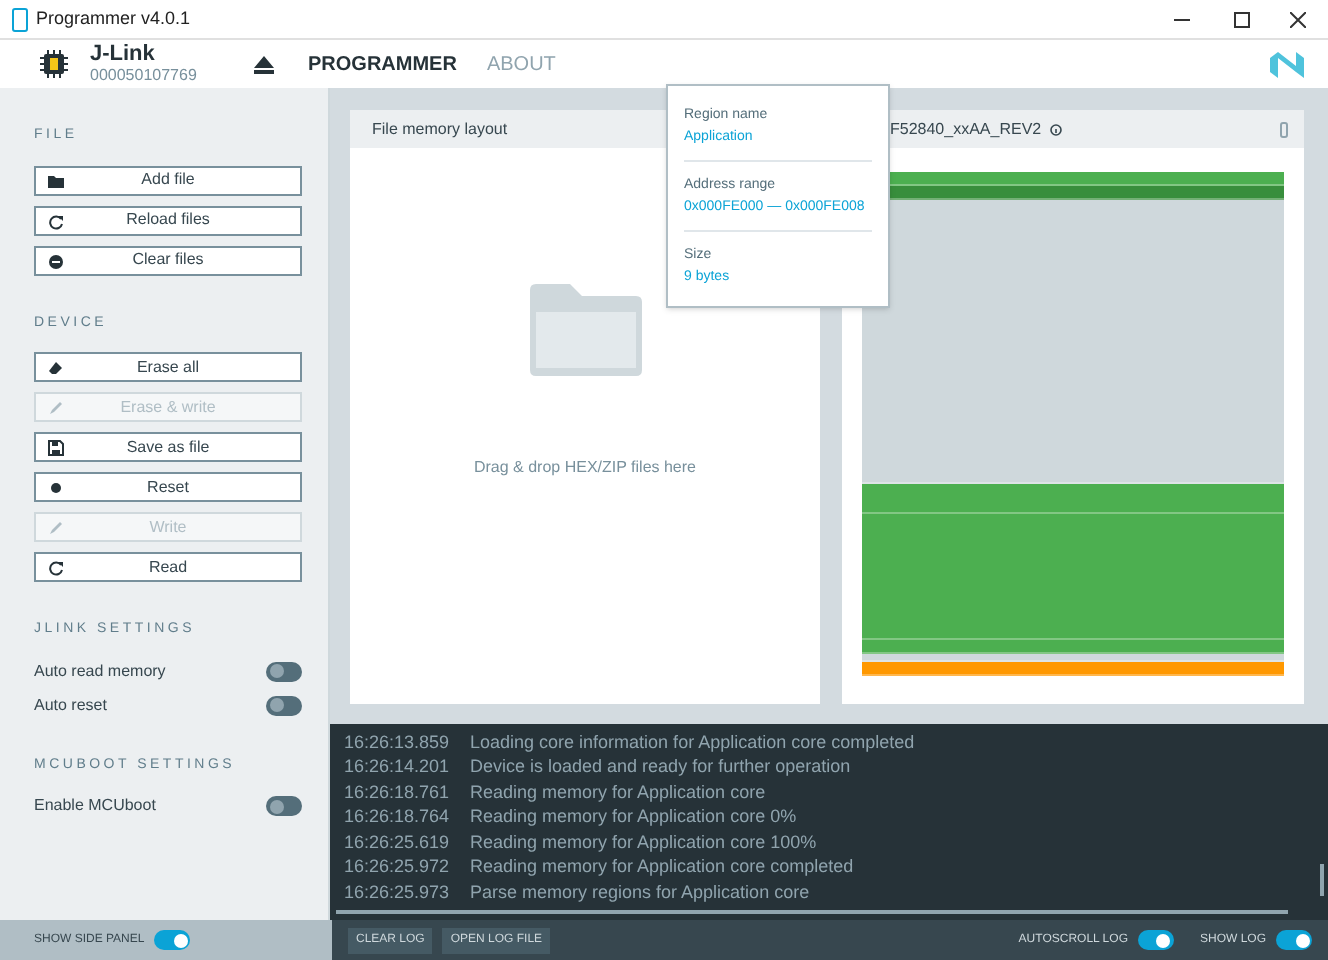 This screenshot has width=1328, height=960. Describe the element at coordinates (643, 842) in the screenshot. I see `log-message: Reading memory for Application core 100%` at that location.